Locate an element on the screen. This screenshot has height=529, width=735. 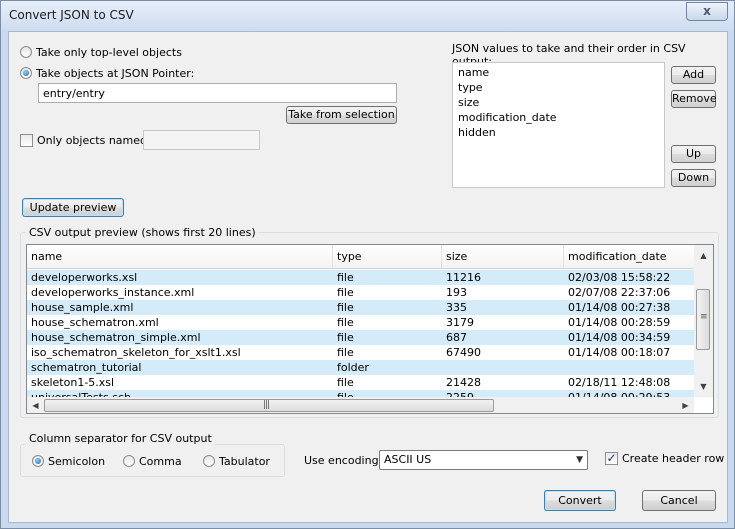
top-level-label: Take only top-level objects is located at coordinates (109, 52).